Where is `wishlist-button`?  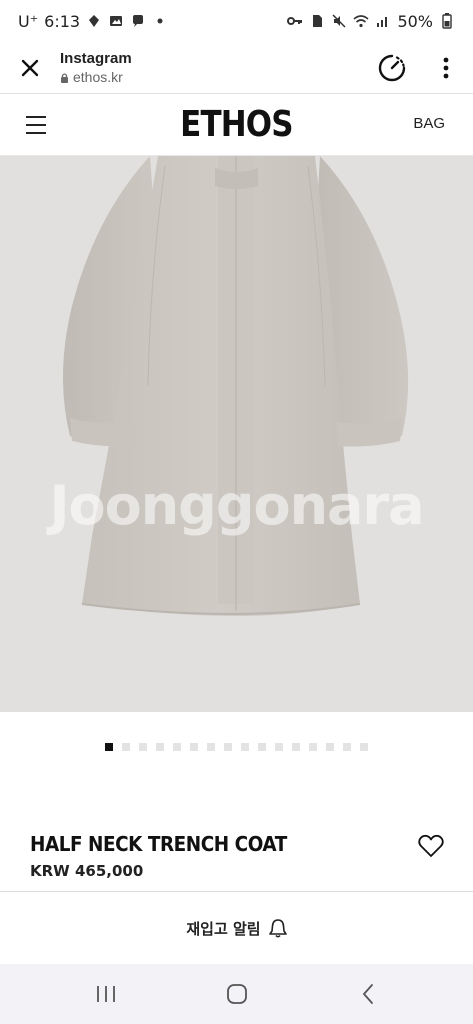 wishlist-button is located at coordinates (431, 846).